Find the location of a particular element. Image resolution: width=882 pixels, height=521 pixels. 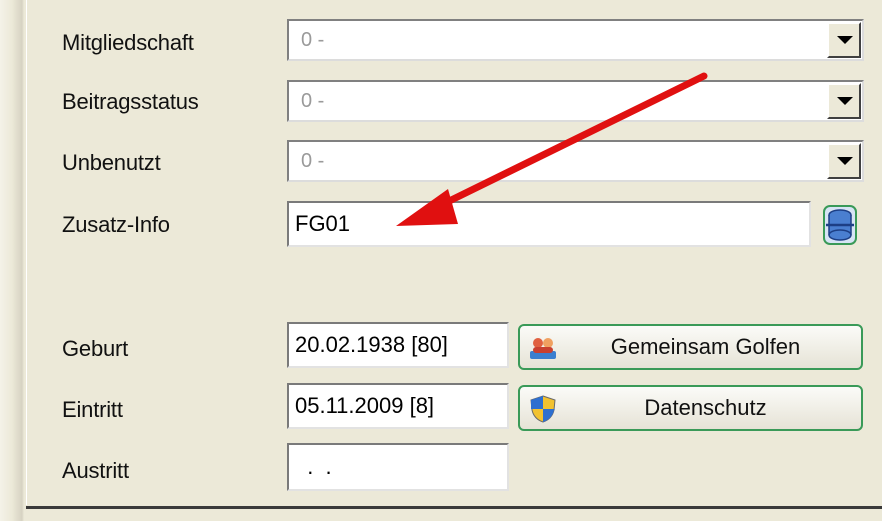

label-unbenutzt: Unbenutzt is located at coordinates (111, 162).